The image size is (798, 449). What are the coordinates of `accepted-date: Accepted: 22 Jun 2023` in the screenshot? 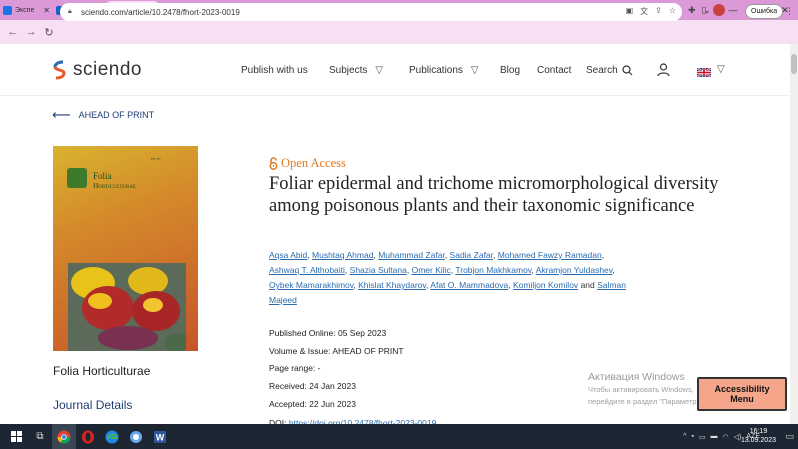 It's located at (312, 404).